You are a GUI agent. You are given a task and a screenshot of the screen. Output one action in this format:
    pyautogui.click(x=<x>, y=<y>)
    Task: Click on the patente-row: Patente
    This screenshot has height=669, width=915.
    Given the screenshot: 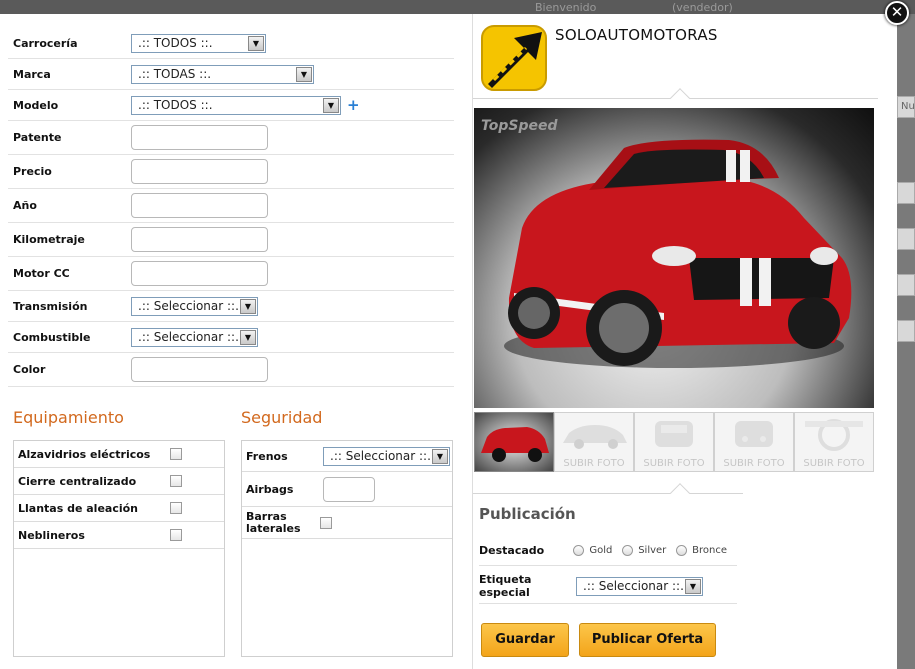 What is the action you would take?
    pyautogui.click(x=231, y=138)
    